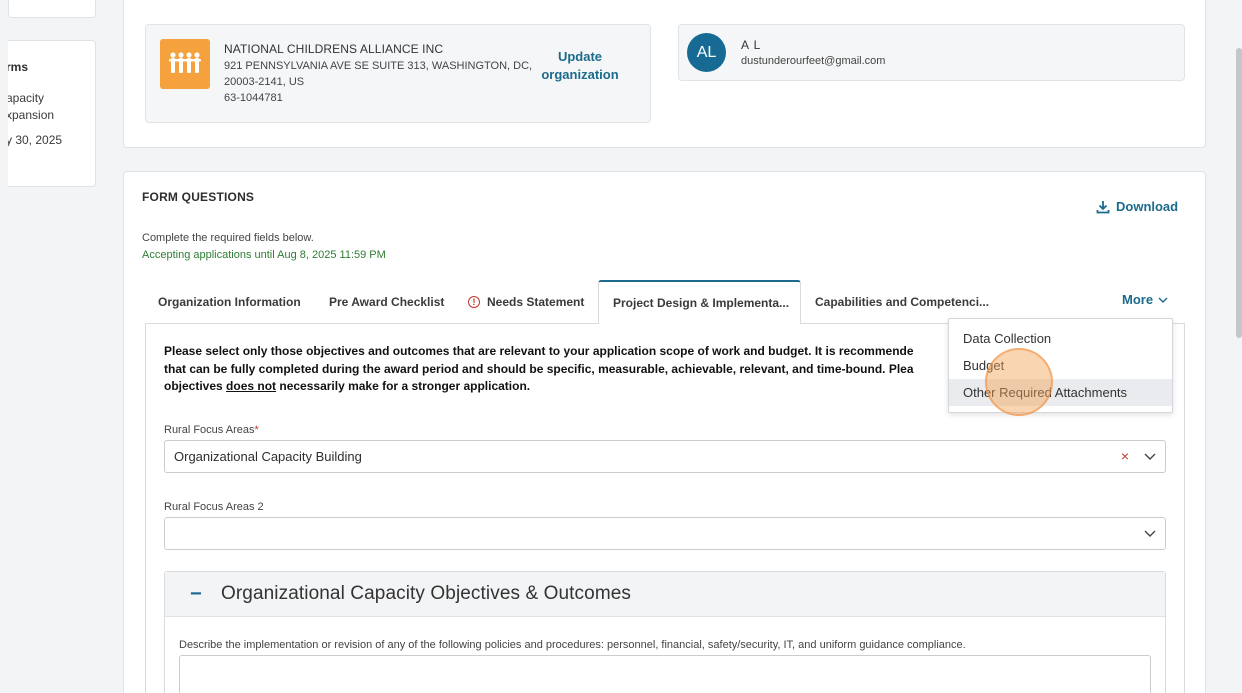  Describe the element at coordinates (580, 74) in the screenshot. I see `update-organization-label-2: organization` at that location.